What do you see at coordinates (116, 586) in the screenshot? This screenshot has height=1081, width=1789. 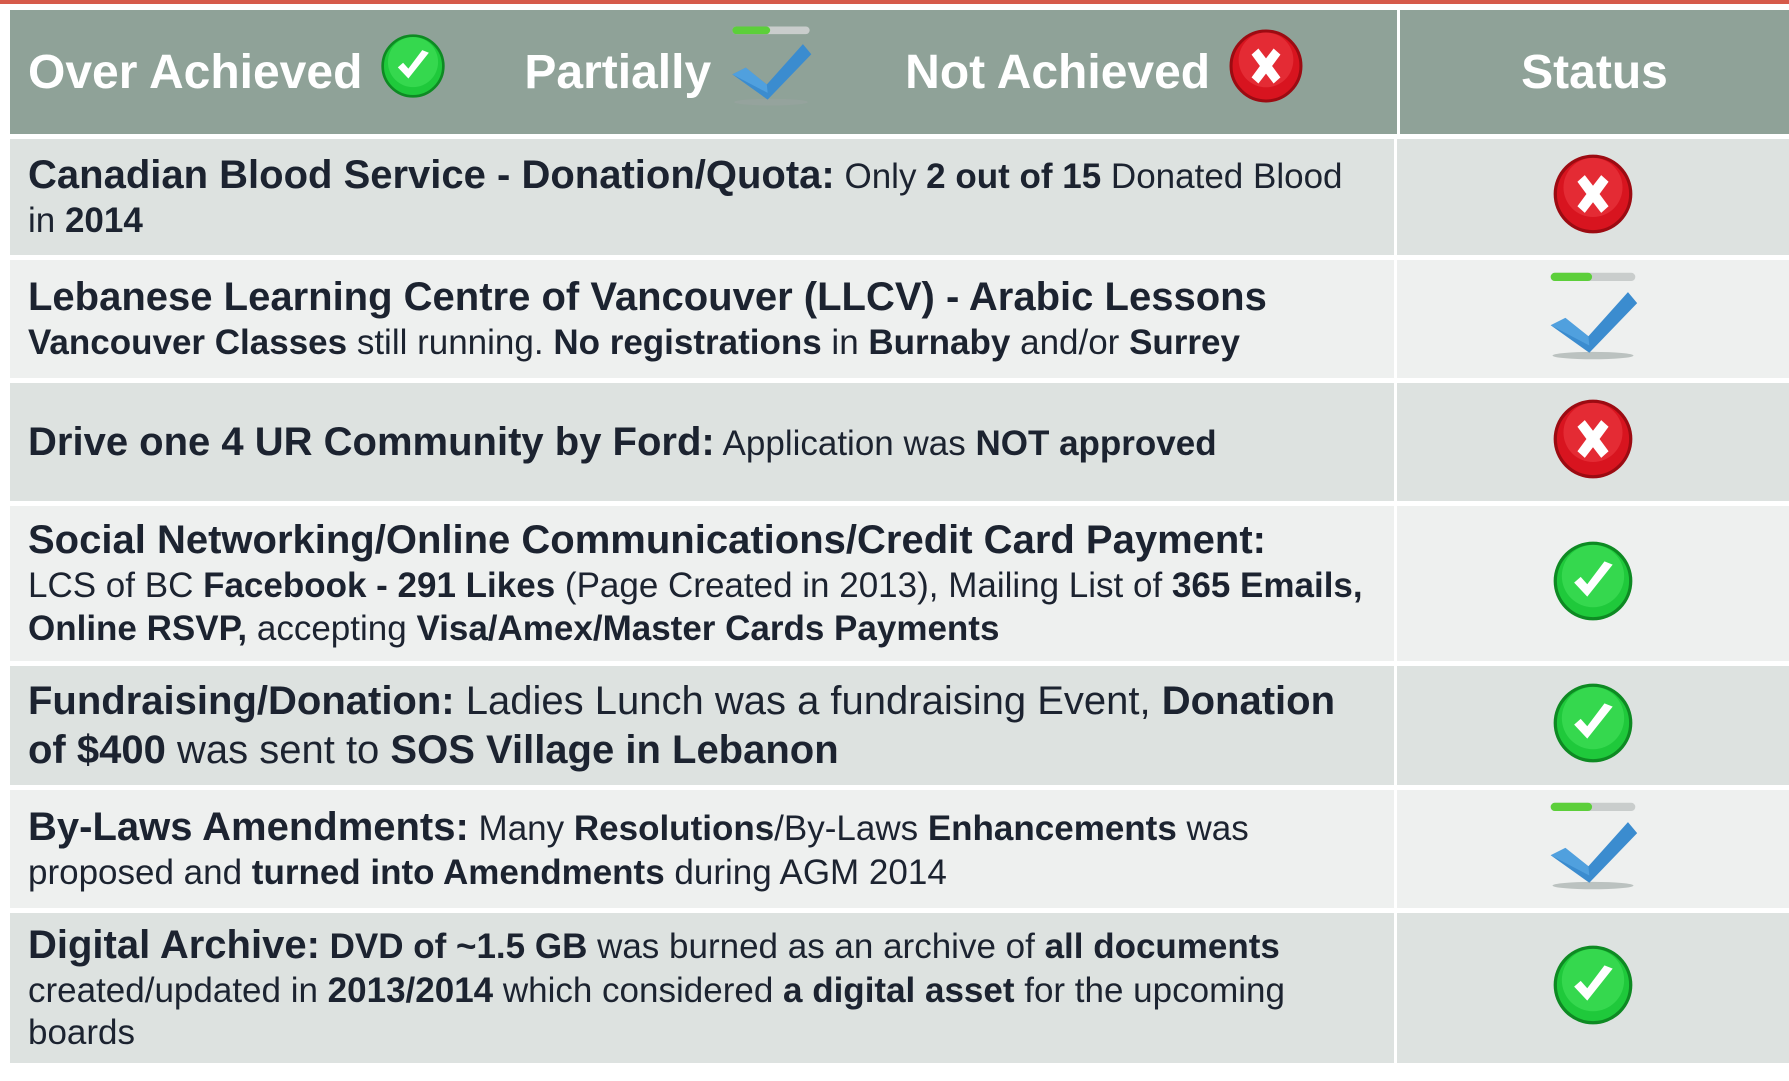 I see `description-segment: LCS of BC` at bounding box center [116, 586].